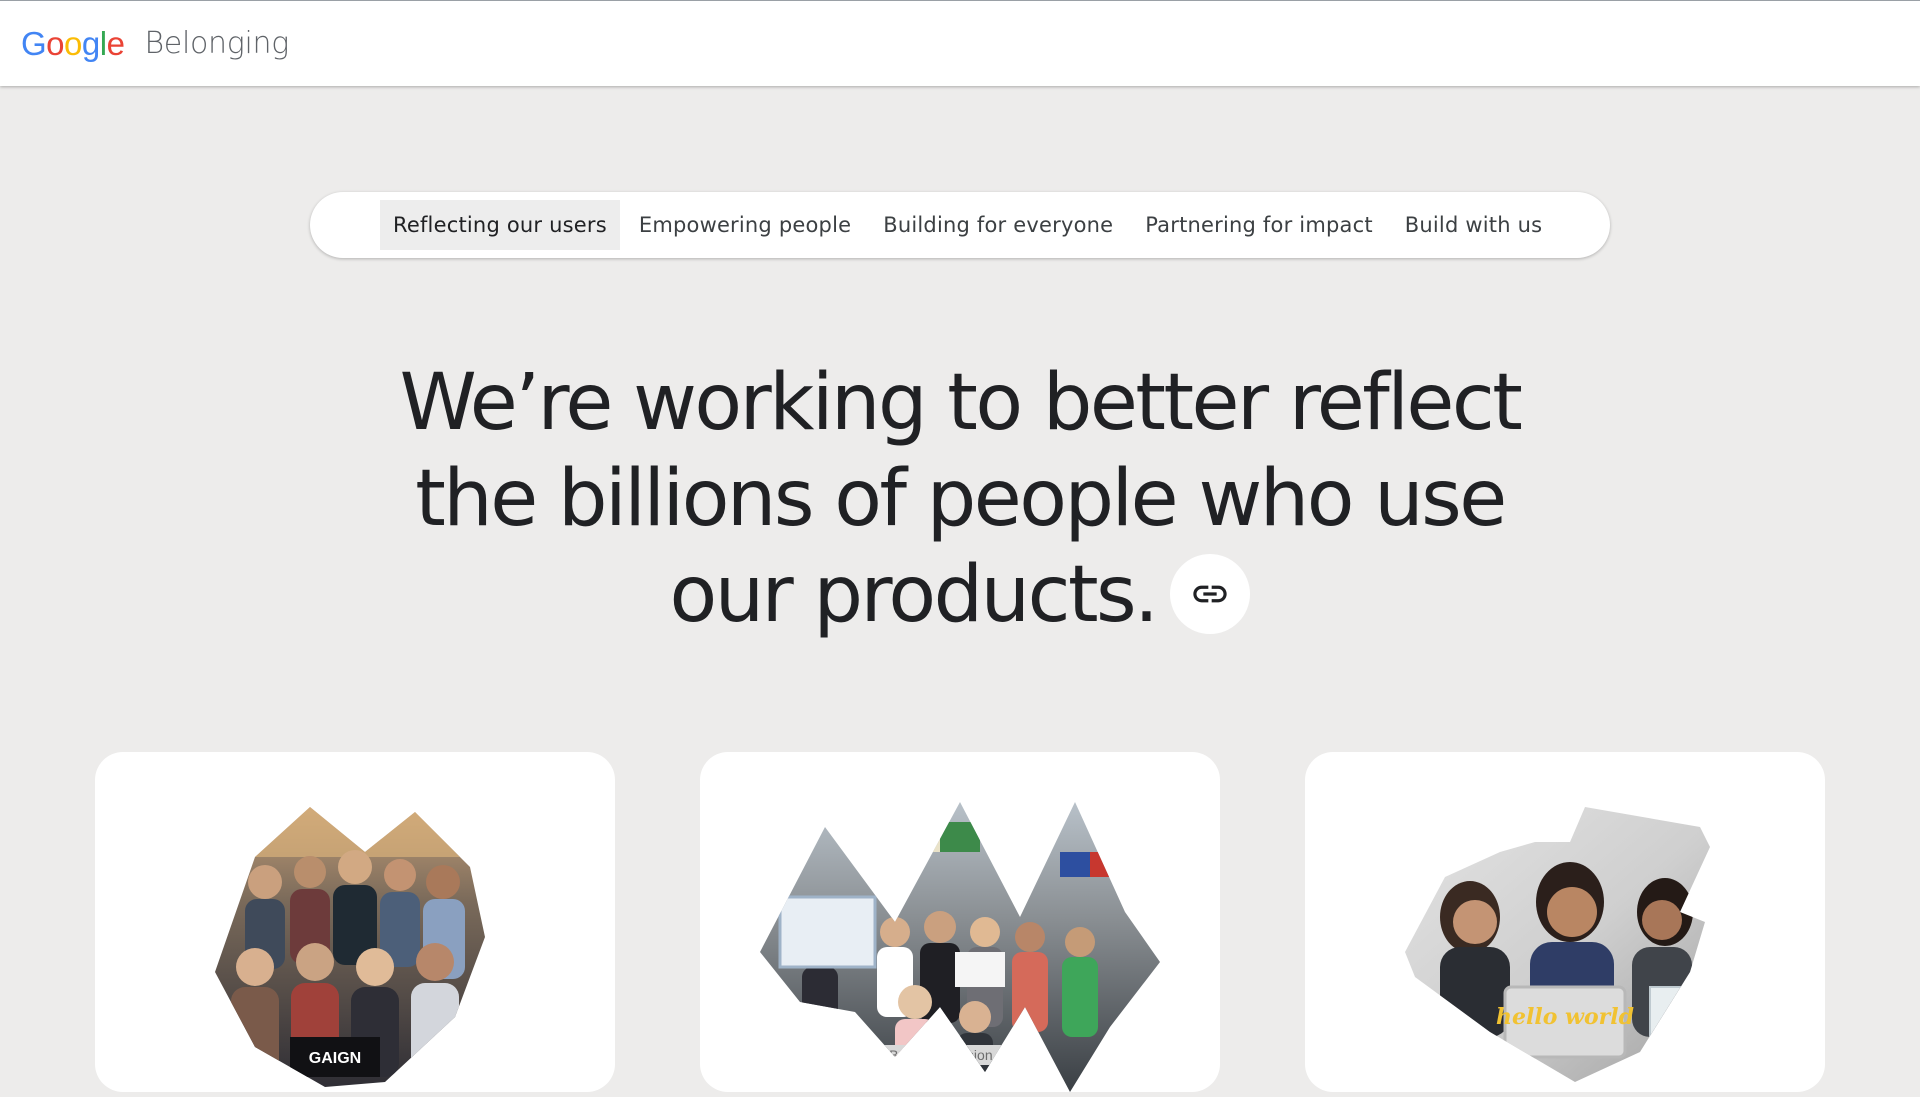  I want to click on google-logo: Google, so click(73, 43).